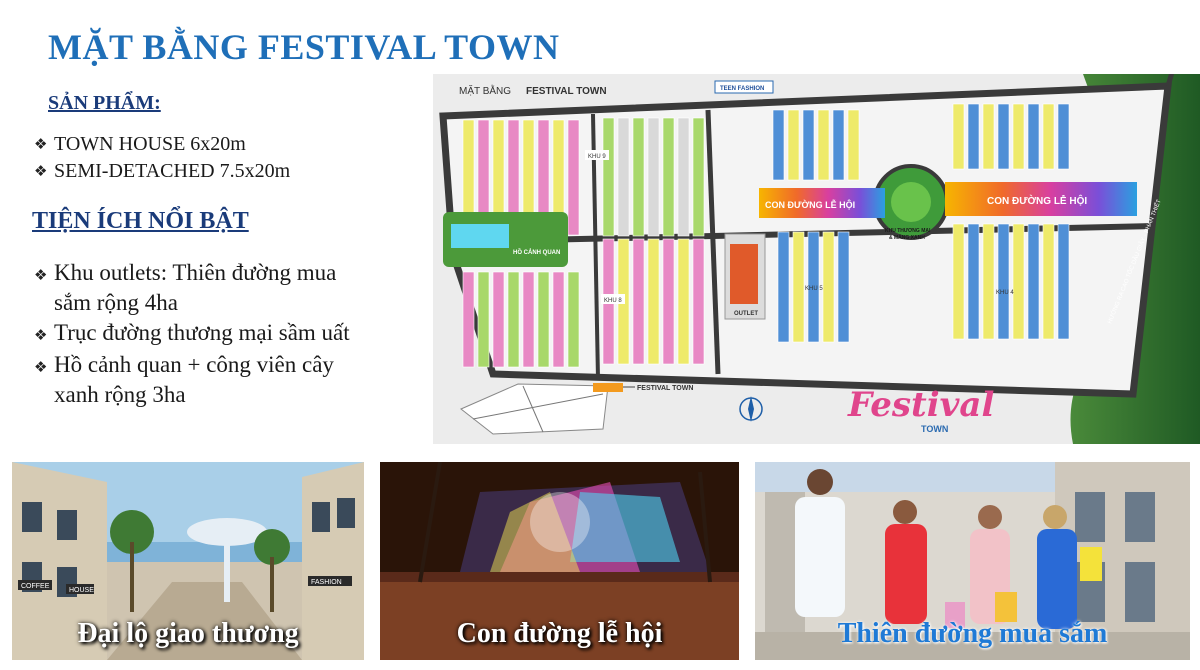 This screenshot has width=1200, height=670. Describe the element at coordinates (188, 633) in the screenshot. I see `photo-caption: Đại lộ giao thương` at that location.